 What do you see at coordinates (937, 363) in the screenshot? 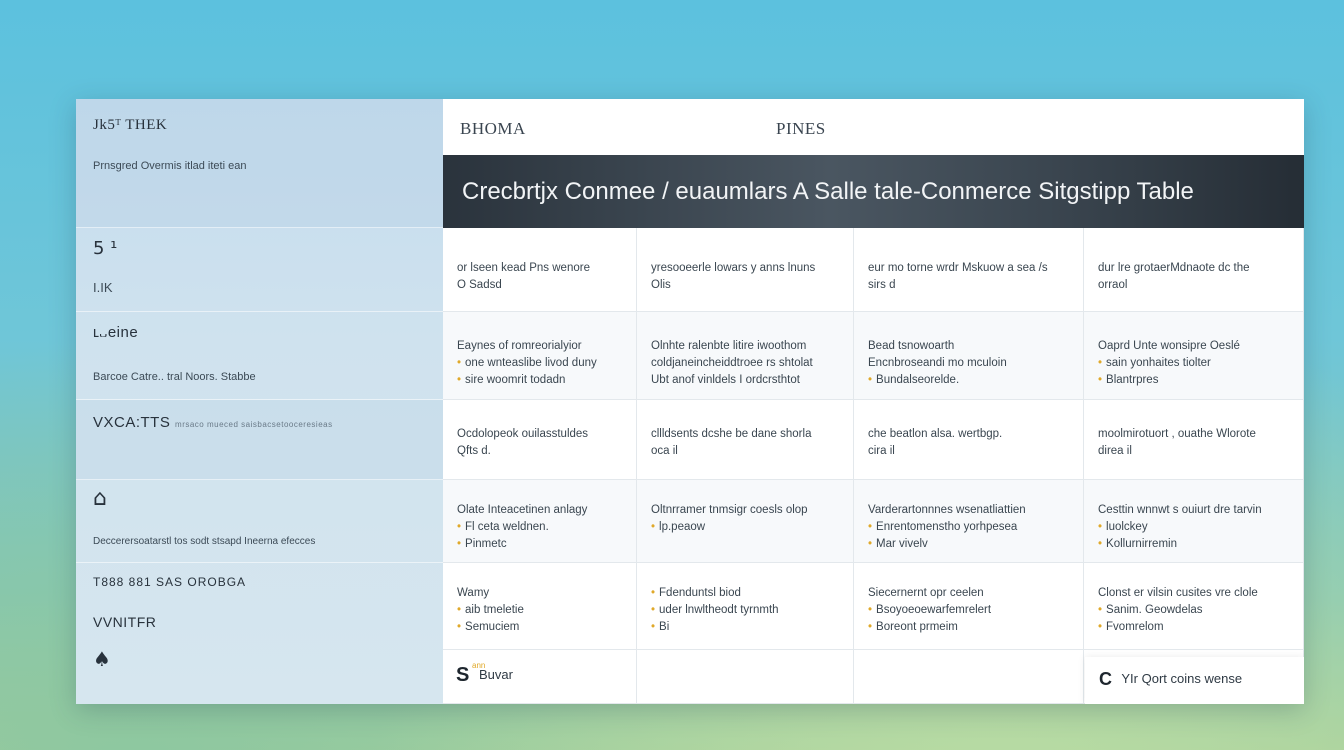
I see `cell-text: Encnbroseandi mo mculoin` at bounding box center [937, 363].